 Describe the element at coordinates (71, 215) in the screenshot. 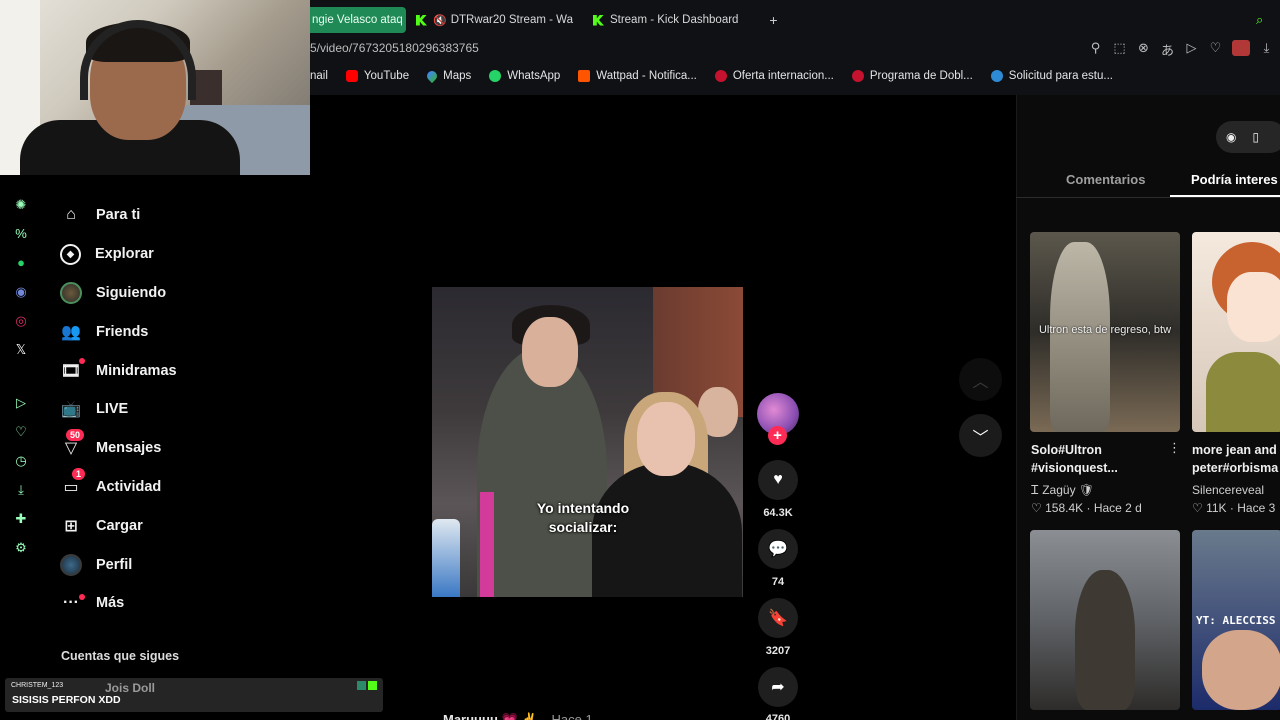

I see `home-icon: ⌂` at that location.